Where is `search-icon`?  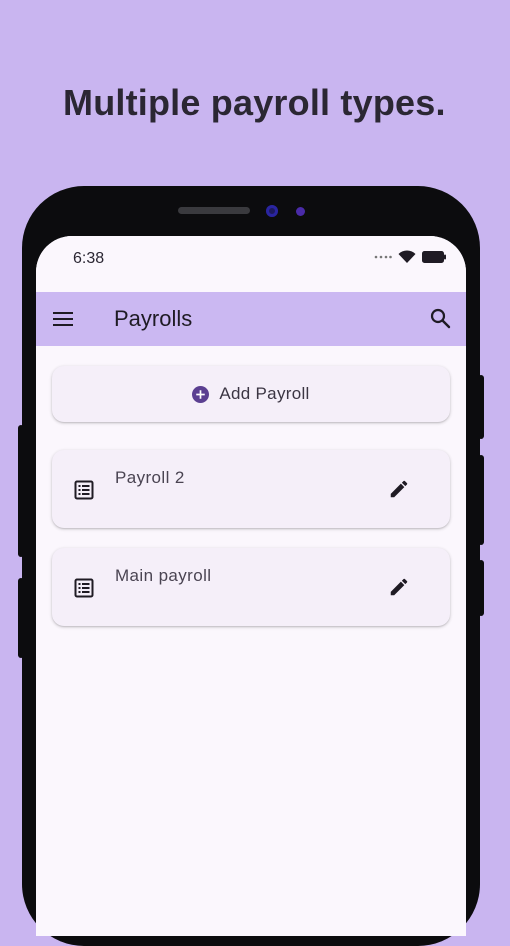 search-icon is located at coordinates (440, 318).